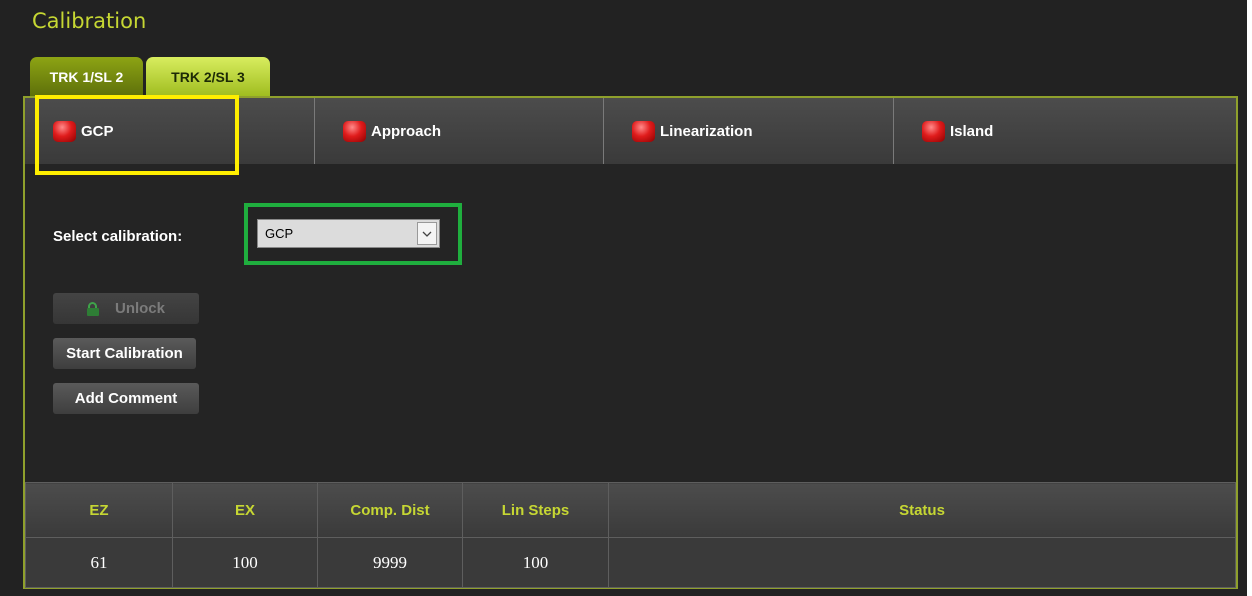 The width and height of the screenshot is (1252, 596). Describe the element at coordinates (99, 562) in the screenshot. I see `table-cell: 61` at that location.